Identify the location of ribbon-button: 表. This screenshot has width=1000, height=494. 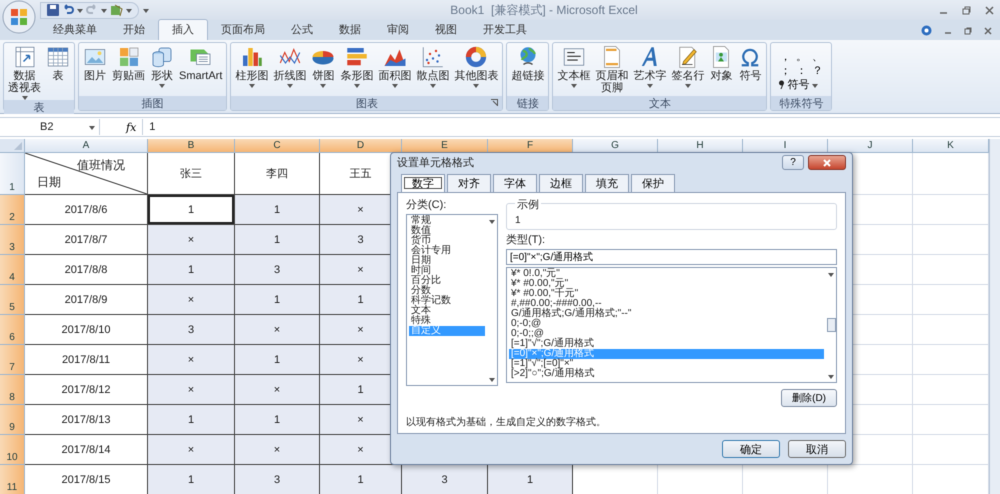
(58, 63).